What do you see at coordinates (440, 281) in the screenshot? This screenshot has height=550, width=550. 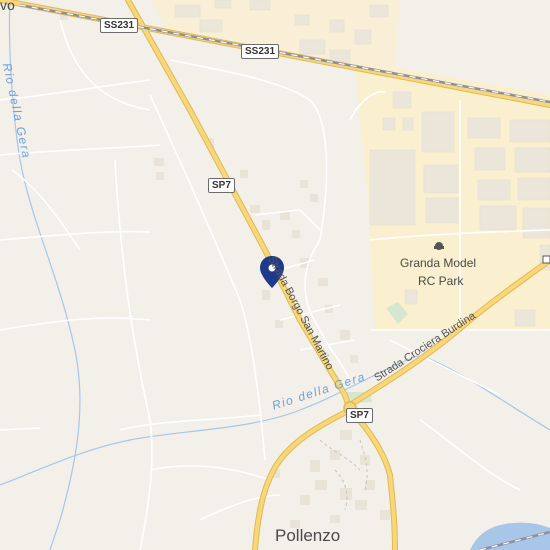 I see `poi-label-line2: RC Park` at bounding box center [440, 281].